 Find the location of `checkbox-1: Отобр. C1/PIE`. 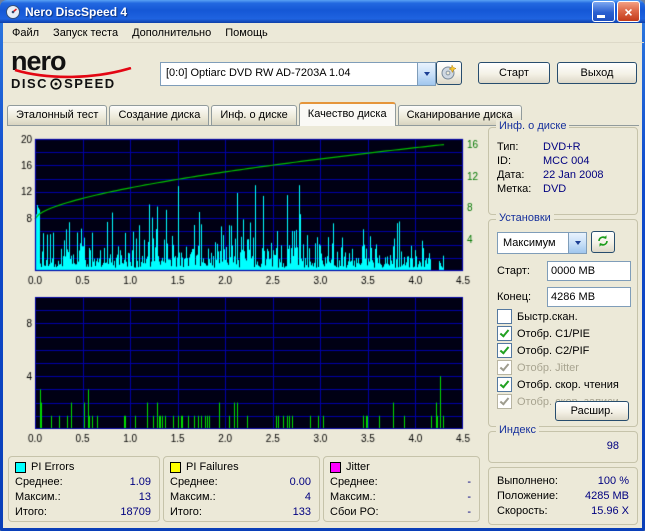

checkbox-1: Отобр. C1/PIE is located at coordinates (565, 333).